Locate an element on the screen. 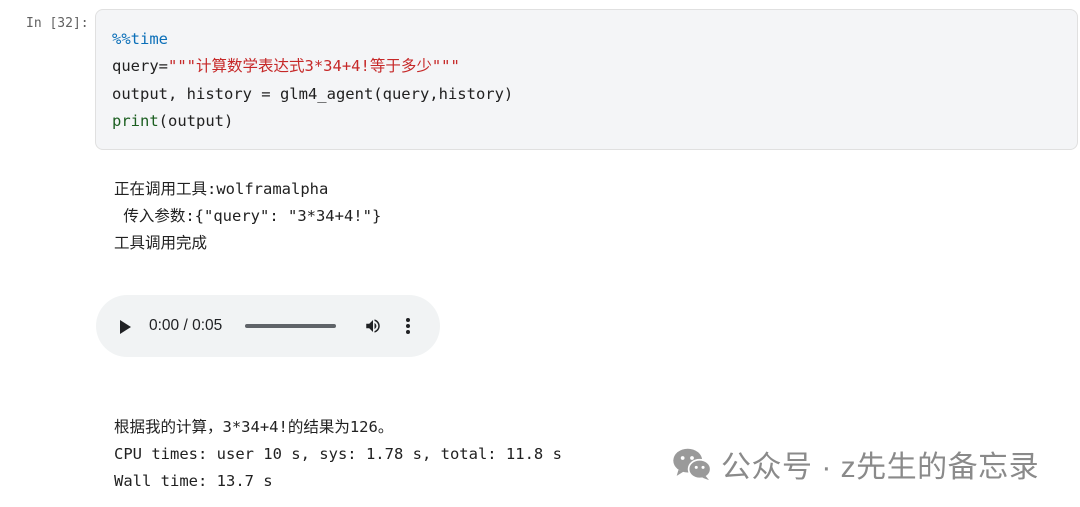 Image resolution: width=1080 pixels, height=507 pixels. watermark-text: 公众号 · z先生的备忘录 is located at coordinates (880, 467).